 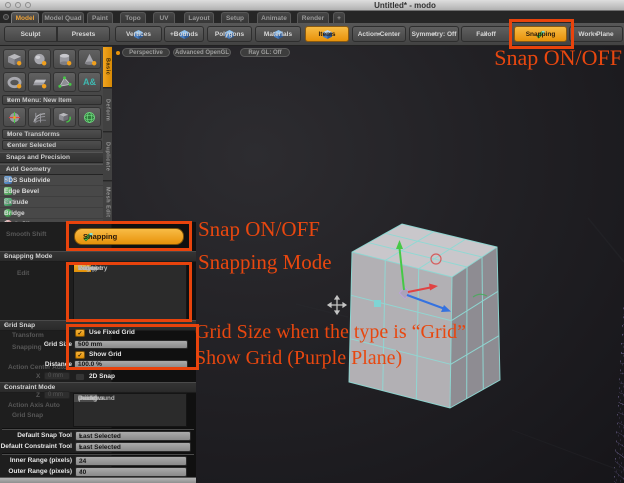 What do you see at coordinates (63, 17) in the screenshot?
I see `tab-model-quad: Model Quad` at bounding box center [63, 17].